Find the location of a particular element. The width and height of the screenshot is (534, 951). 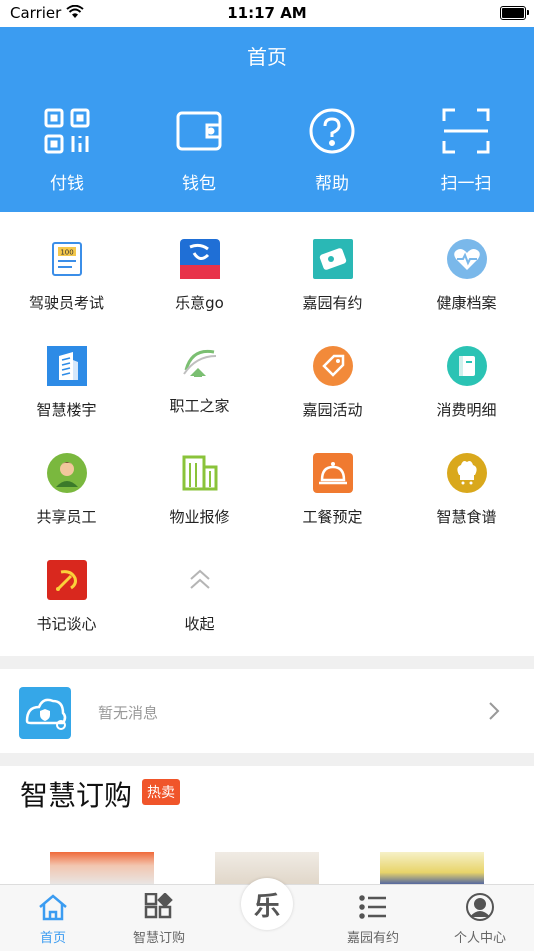

service-shared-staff: 共享员工 is located at coordinates (66, 490).